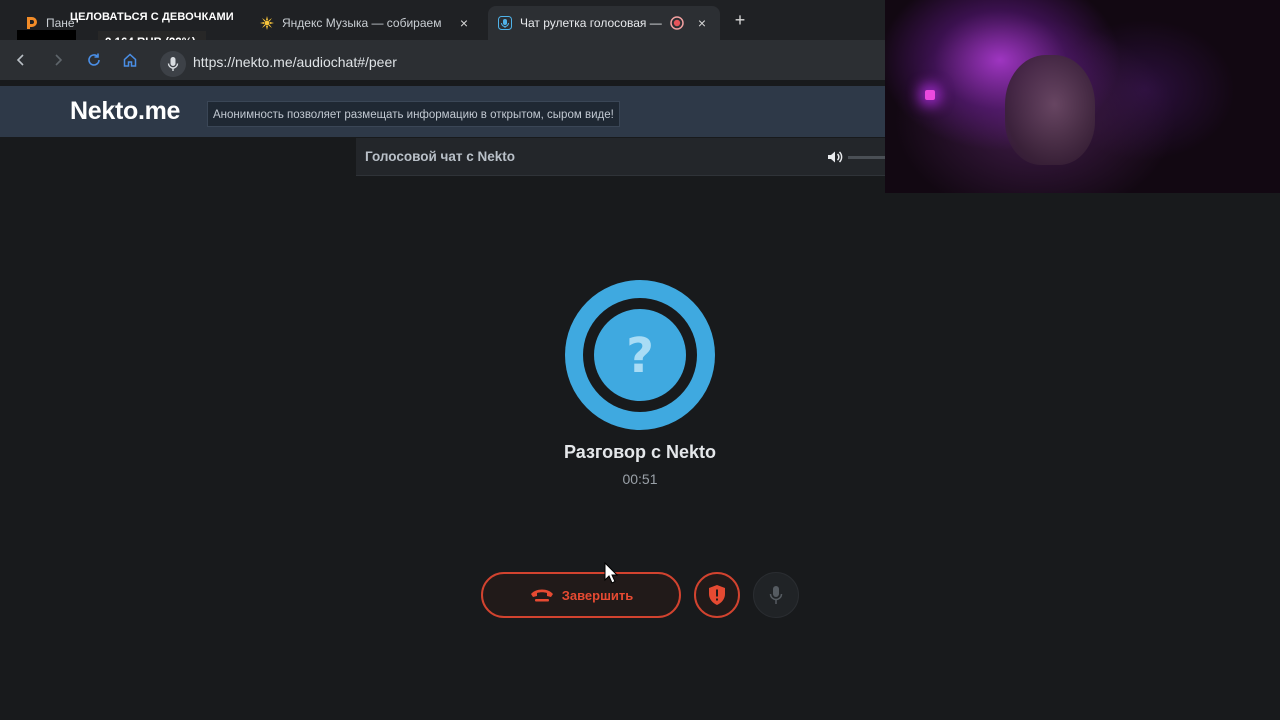 This screenshot has width=1280, height=720. I want to click on new-tab-button: +, so click(740, 20).